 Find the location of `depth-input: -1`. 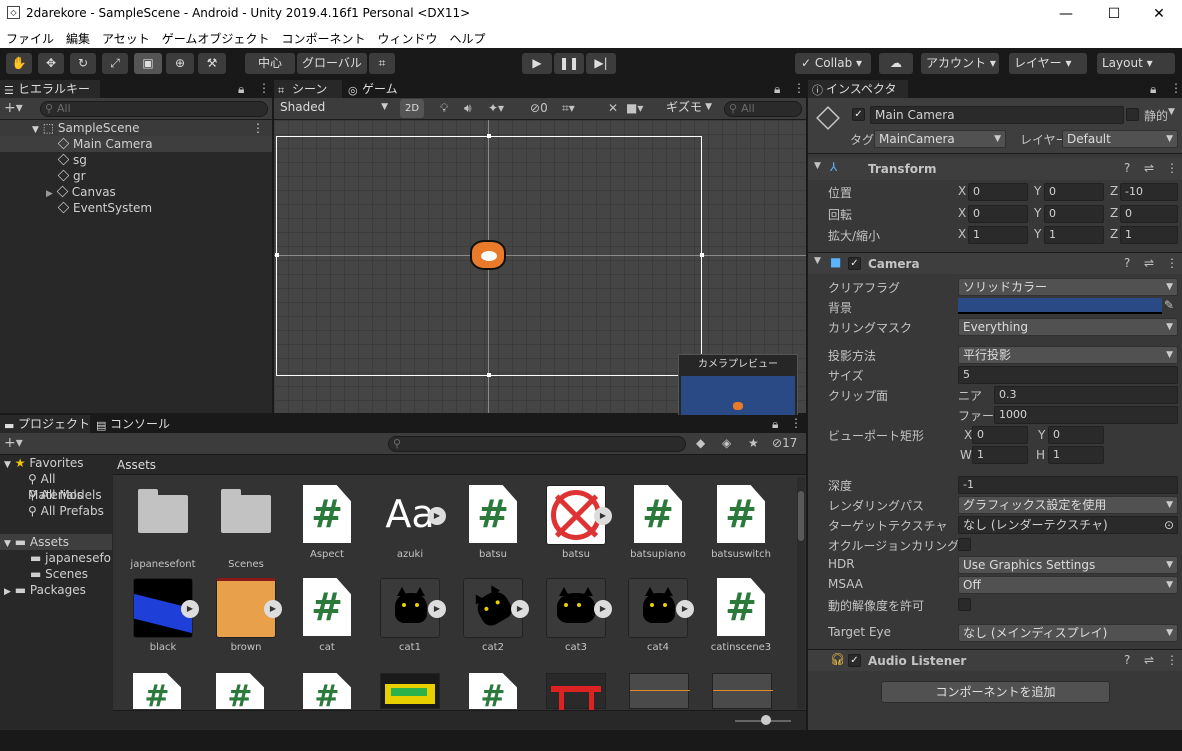

depth-input: -1 is located at coordinates (1068, 485).